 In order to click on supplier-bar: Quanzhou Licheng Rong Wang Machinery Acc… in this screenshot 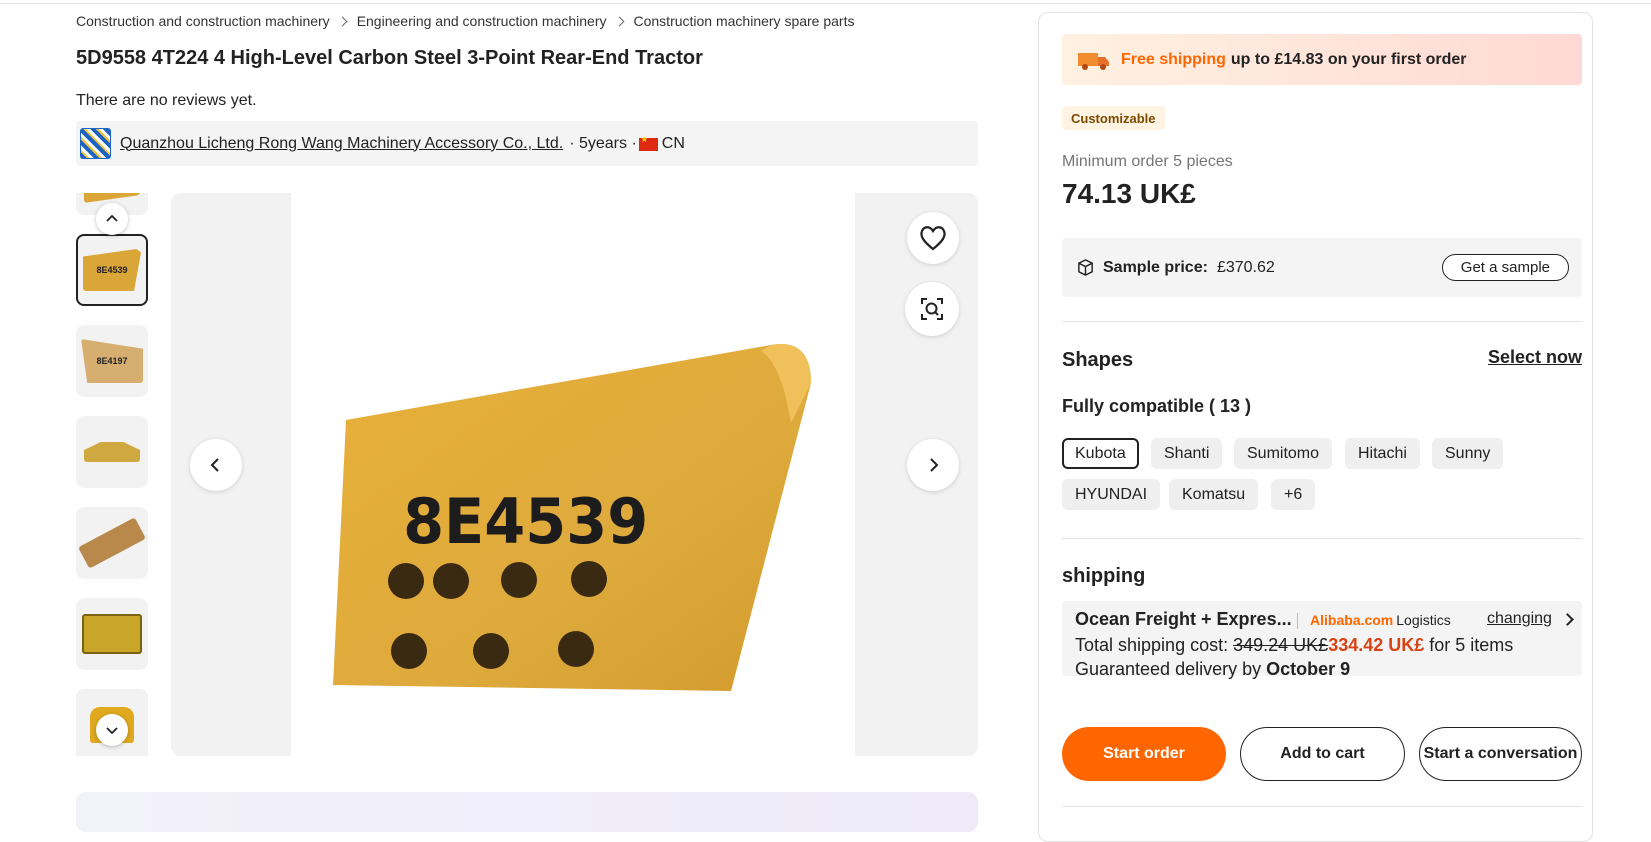, I will do `click(527, 143)`.